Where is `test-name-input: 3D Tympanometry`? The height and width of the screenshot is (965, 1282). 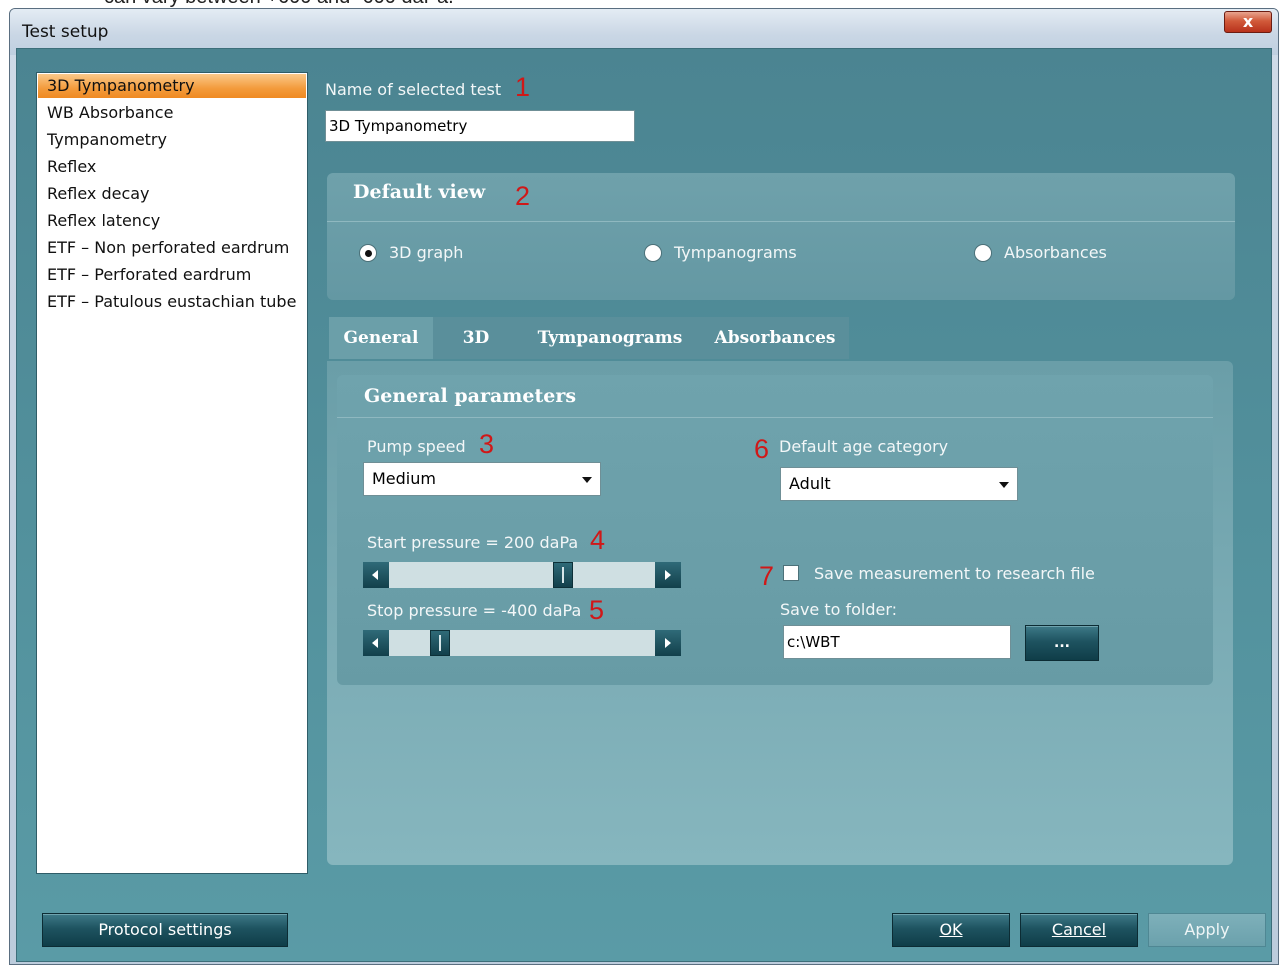
test-name-input: 3D Tympanometry is located at coordinates (480, 126).